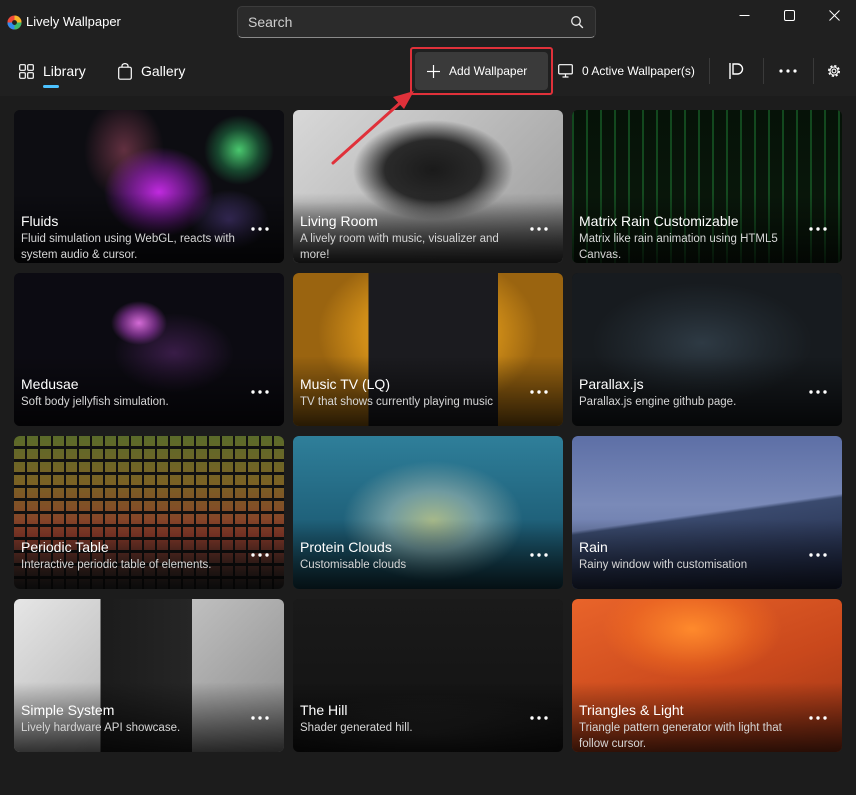 The image size is (856, 795). Describe the element at coordinates (163, 71) in the screenshot. I see `tab-gallery-label: Gallery` at that location.